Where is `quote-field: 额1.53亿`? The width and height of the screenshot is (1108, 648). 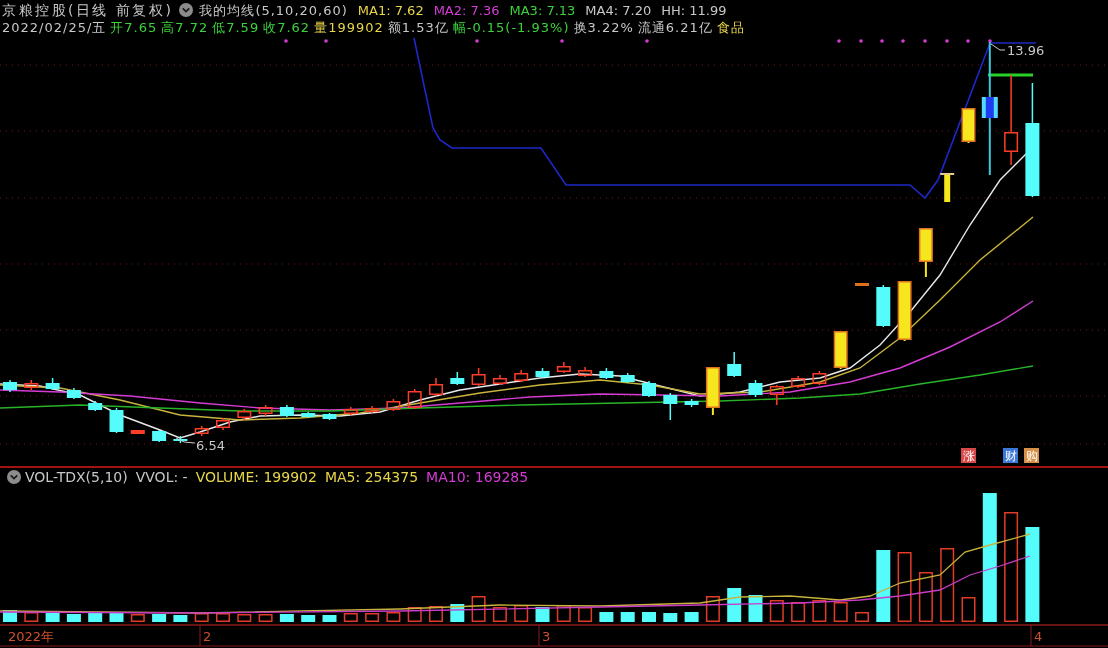 quote-field: 额1.53亿 is located at coordinates (418, 27).